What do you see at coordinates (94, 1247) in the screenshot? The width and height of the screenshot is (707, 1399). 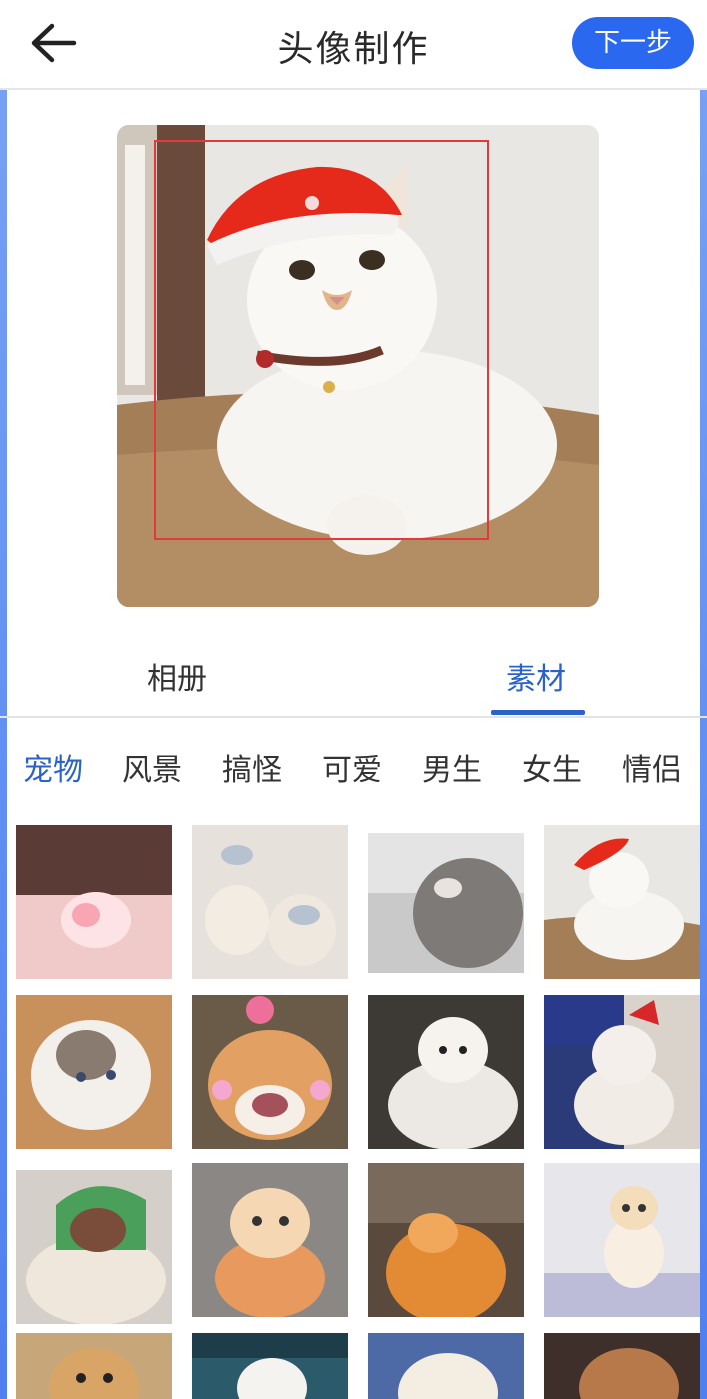 I see `thumbnail-bulldog-hat` at bounding box center [94, 1247].